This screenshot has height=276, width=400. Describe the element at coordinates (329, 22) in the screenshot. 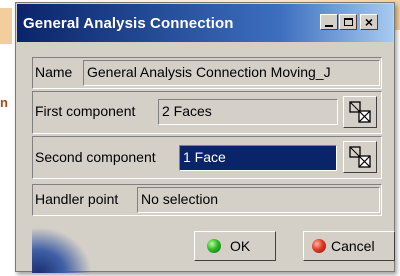

I see `minimize-button` at that location.